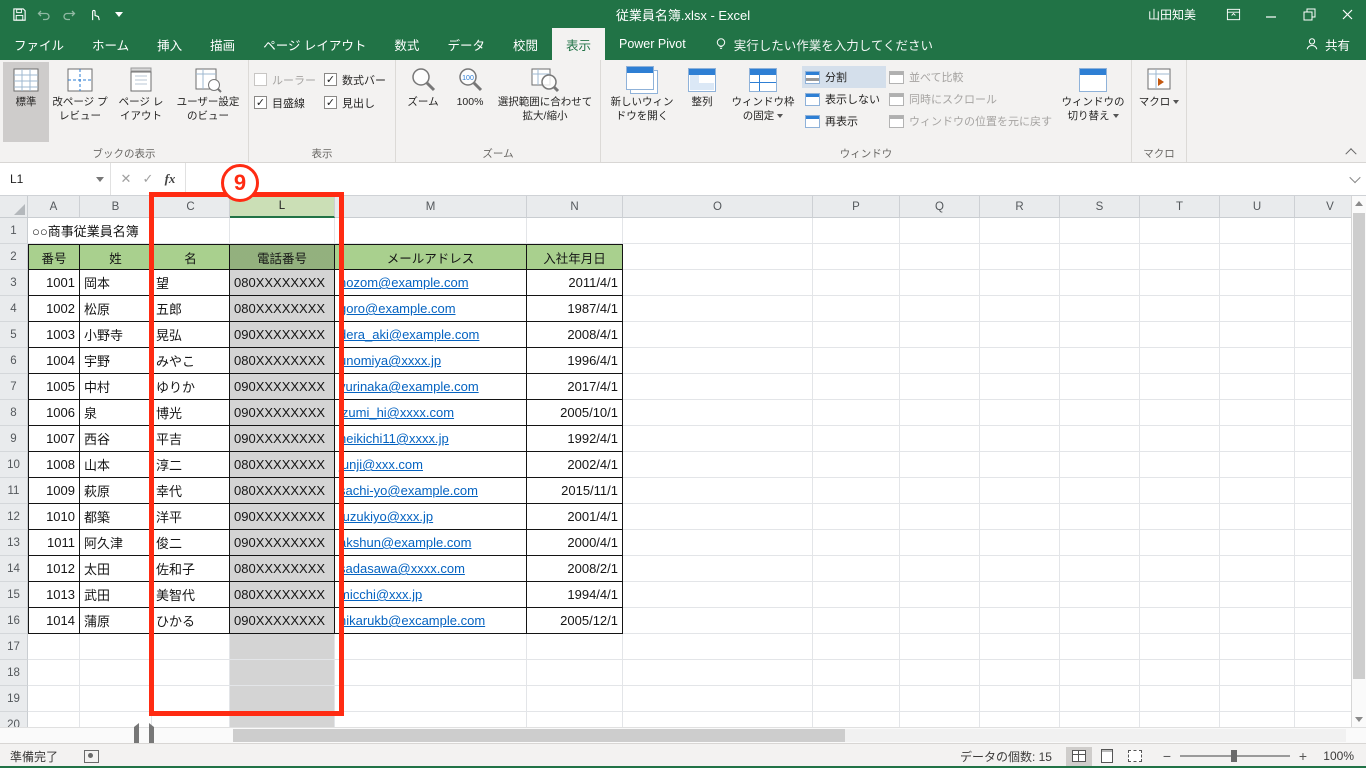  What do you see at coordinates (405, 542) in the screenshot?
I see `email-link: akshun@example.com` at bounding box center [405, 542].